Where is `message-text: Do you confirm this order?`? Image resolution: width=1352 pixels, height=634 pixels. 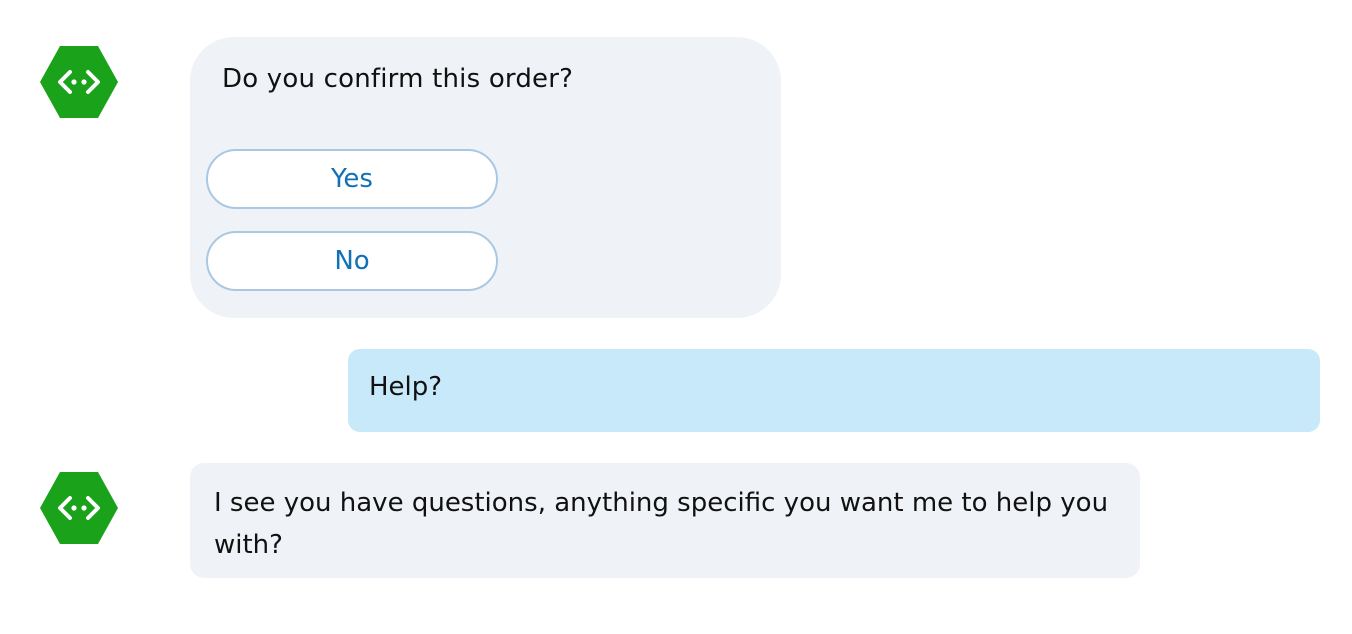 message-text: Do you confirm this order? is located at coordinates (398, 79).